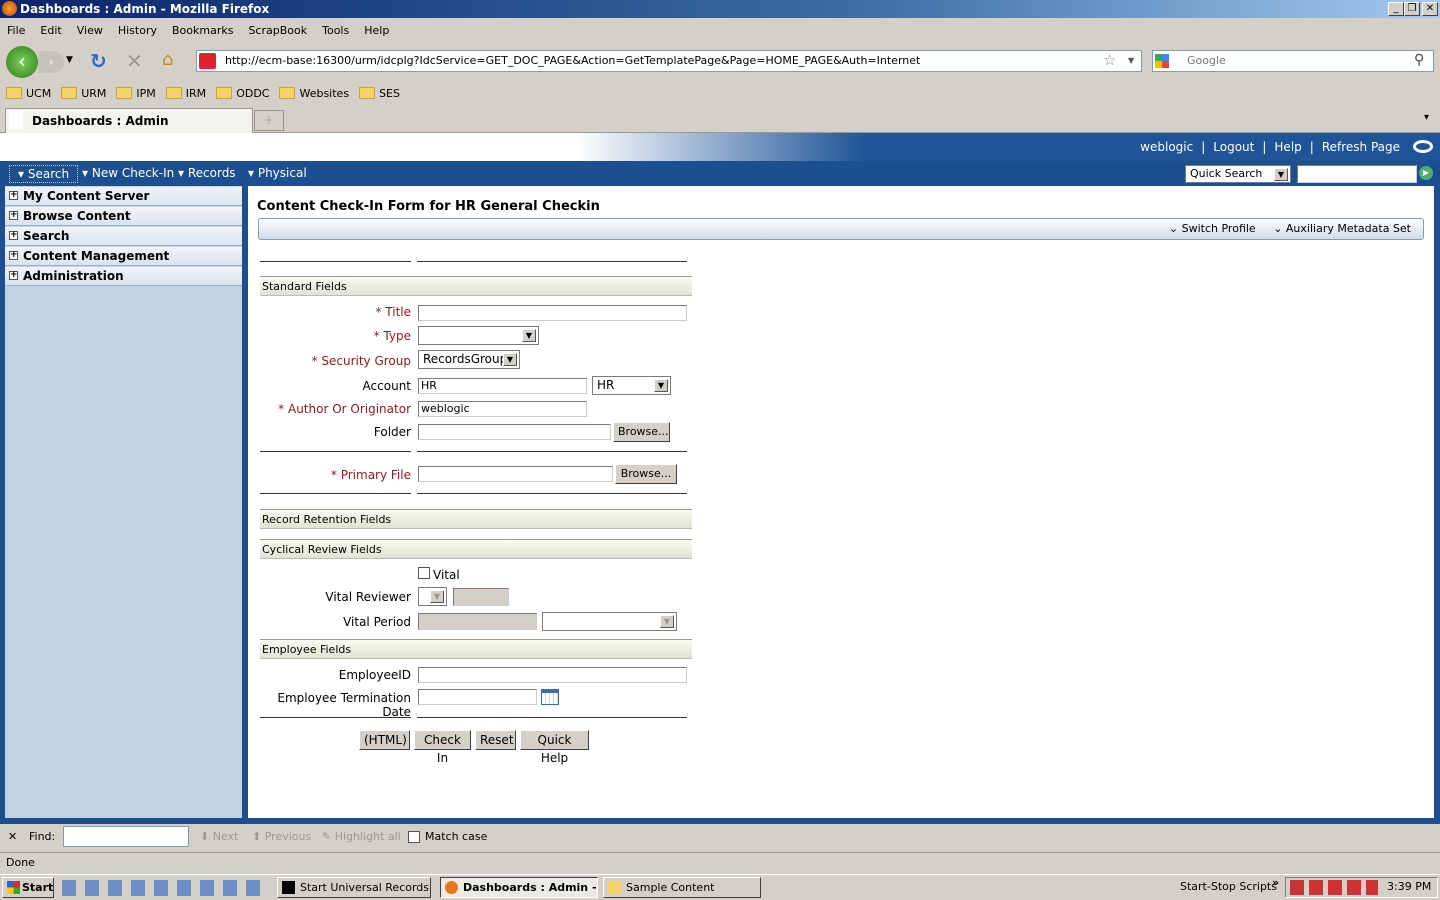  Describe the element at coordinates (123, 216) in the screenshot. I see `sidebar-item-browse-content: + Browse Content` at that location.